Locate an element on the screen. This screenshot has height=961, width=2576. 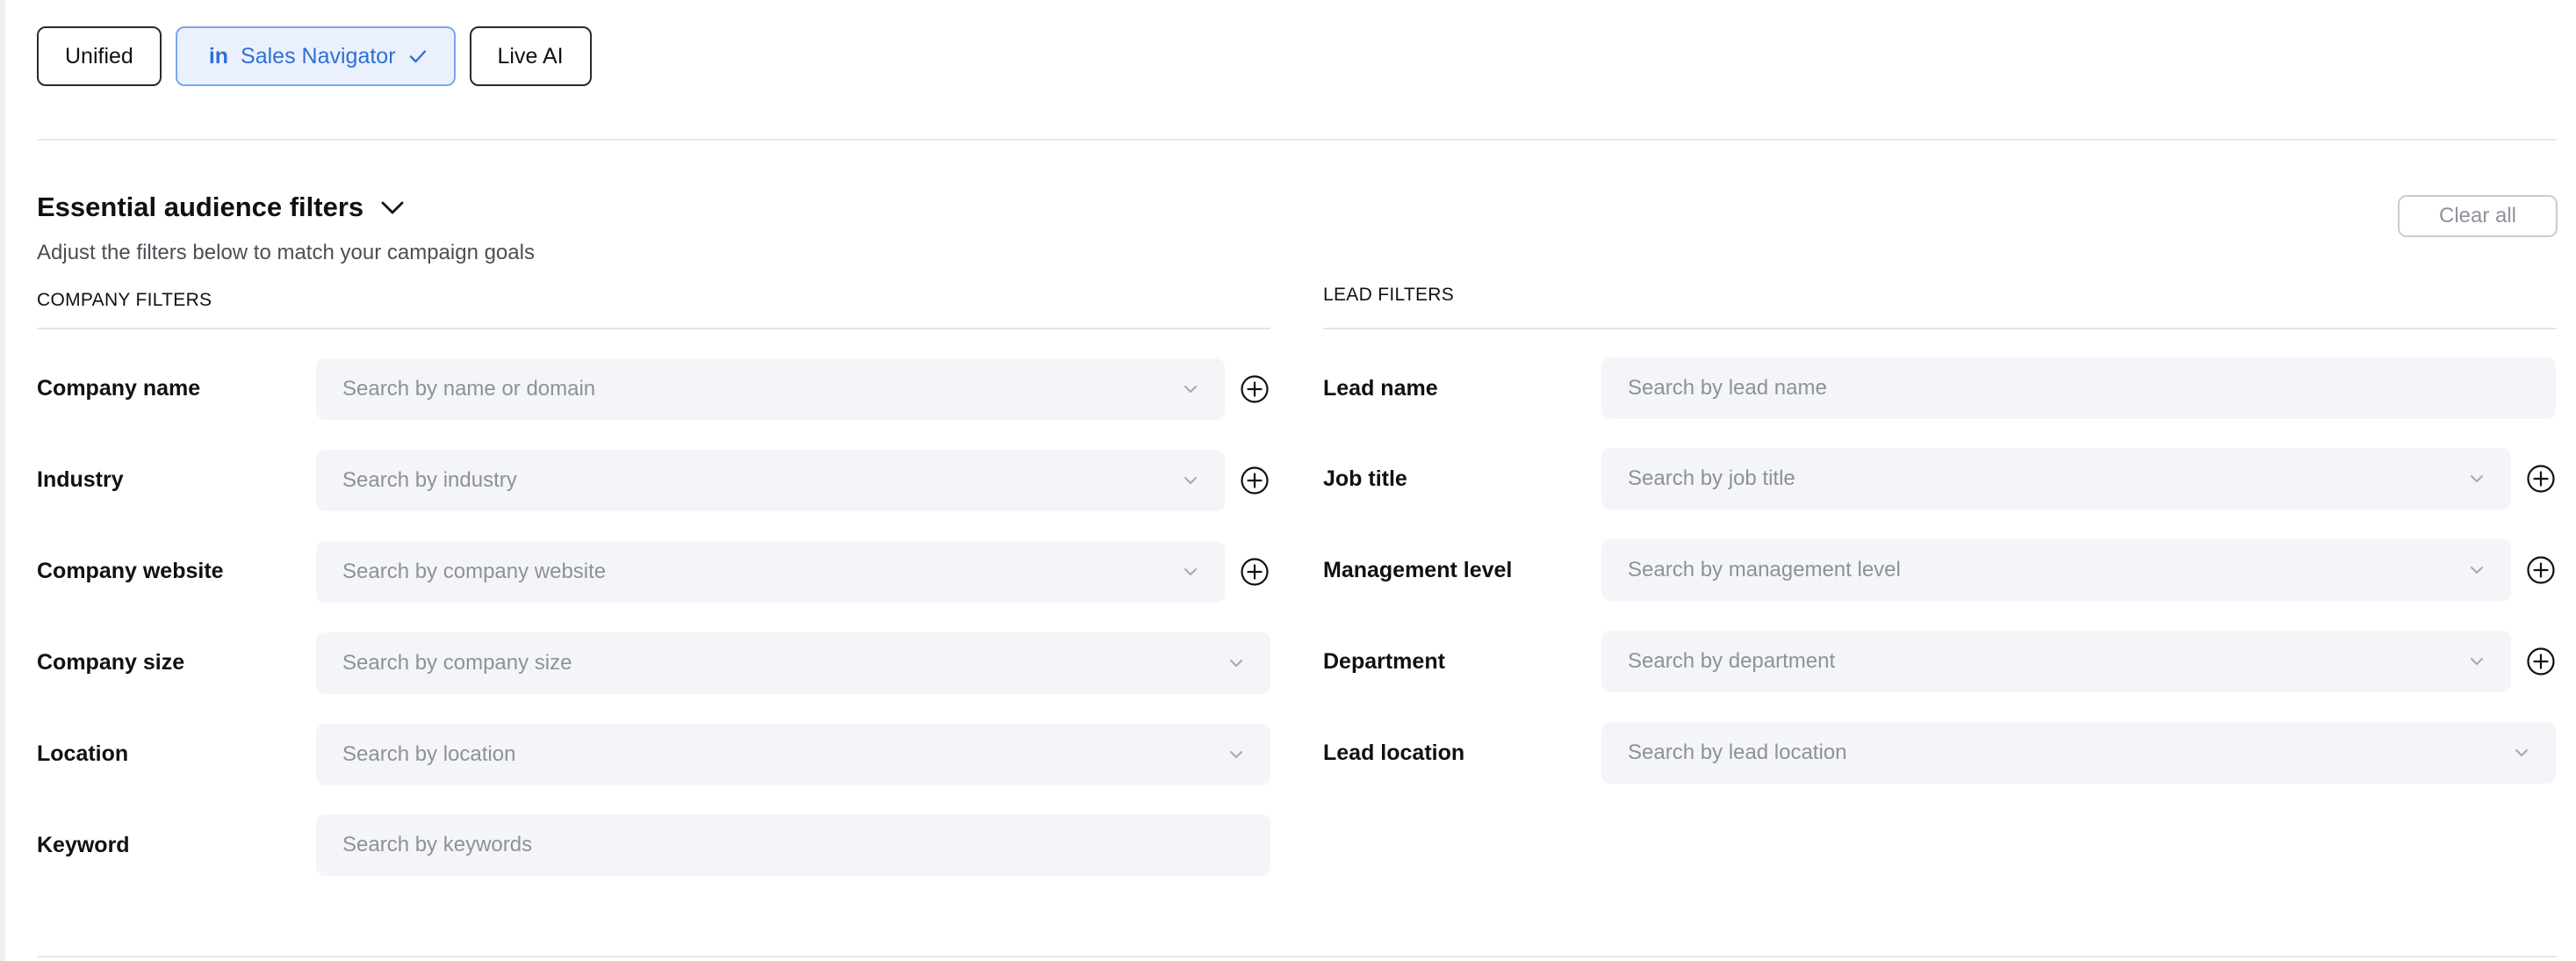
job-title-select: Search by job title is located at coordinates (2056, 478).